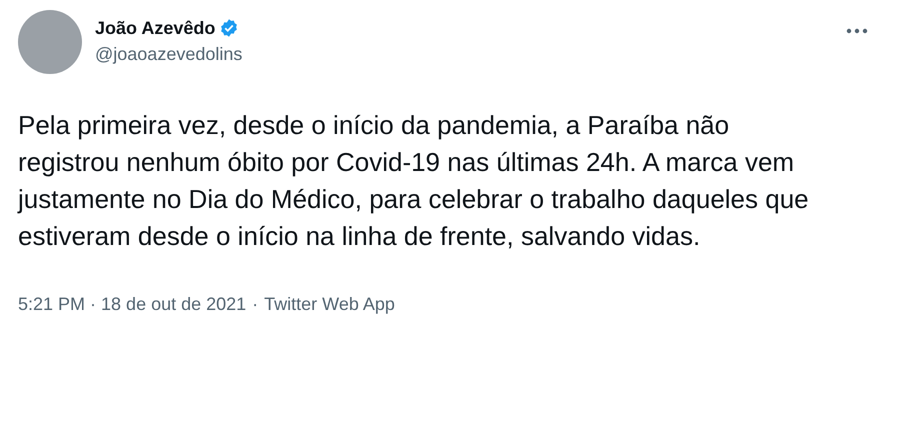 The width and height of the screenshot is (910, 438). Describe the element at coordinates (329, 304) in the screenshot. I see `tweet-source-link: Twitter Web App` at that location.